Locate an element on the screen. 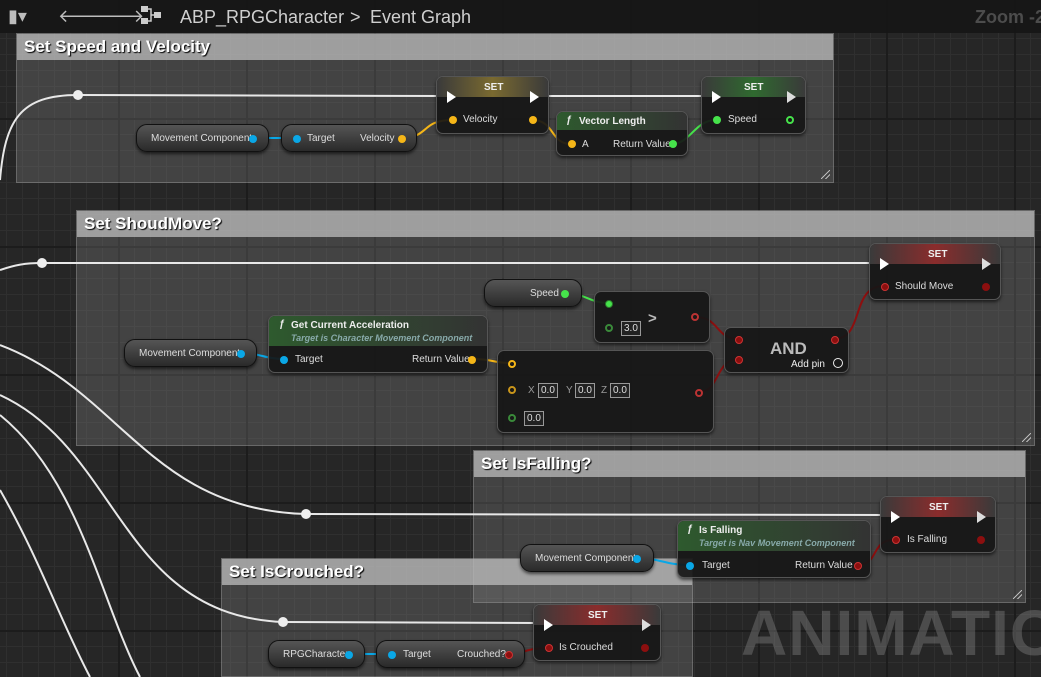 The width and height of the screenshot is (1041, 677). velocity-getter: Target Velocity is located at coordinates (349, 138).